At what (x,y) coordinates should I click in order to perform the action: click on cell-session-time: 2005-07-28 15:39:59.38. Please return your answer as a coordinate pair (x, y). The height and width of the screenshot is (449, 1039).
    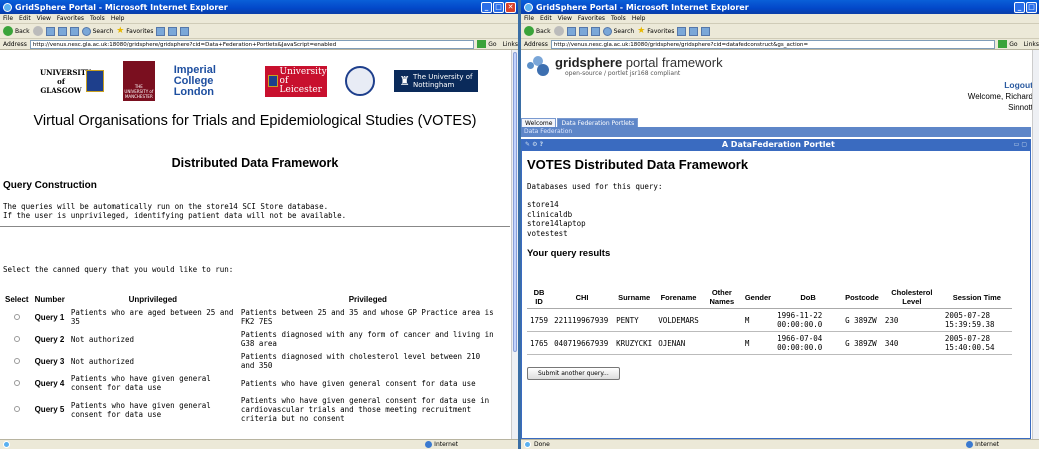
    Looking at the image, I should click on (976, 320).